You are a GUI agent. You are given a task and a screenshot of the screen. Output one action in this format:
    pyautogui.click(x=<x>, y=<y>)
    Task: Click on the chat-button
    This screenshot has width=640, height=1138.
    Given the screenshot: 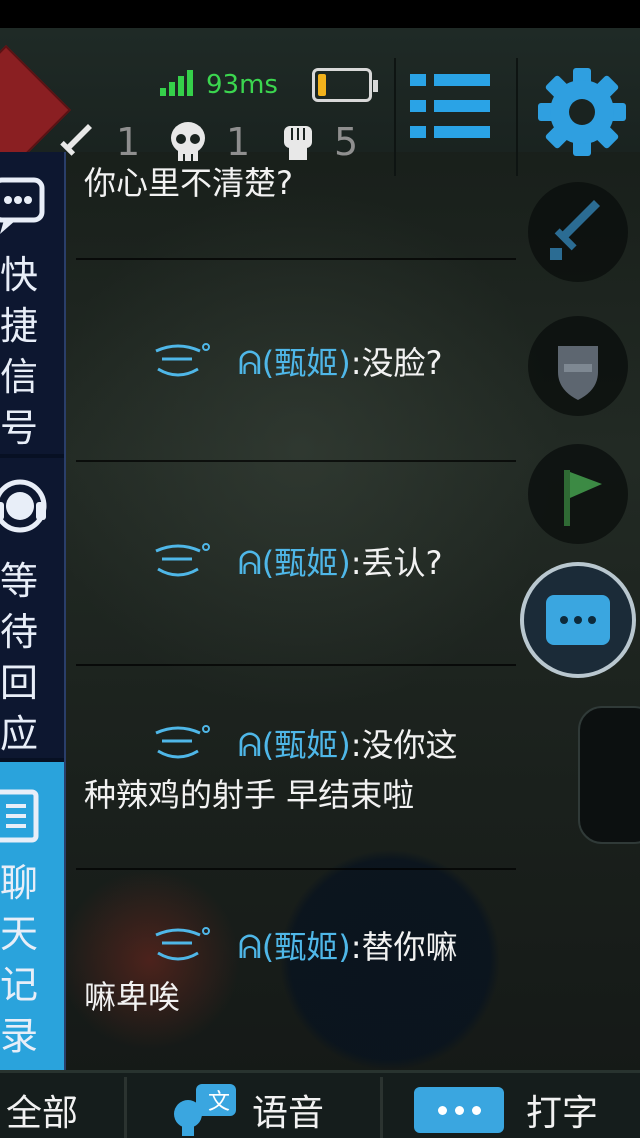 What is the action you would take?
    pyautogui.click(x=578, y=620)
    